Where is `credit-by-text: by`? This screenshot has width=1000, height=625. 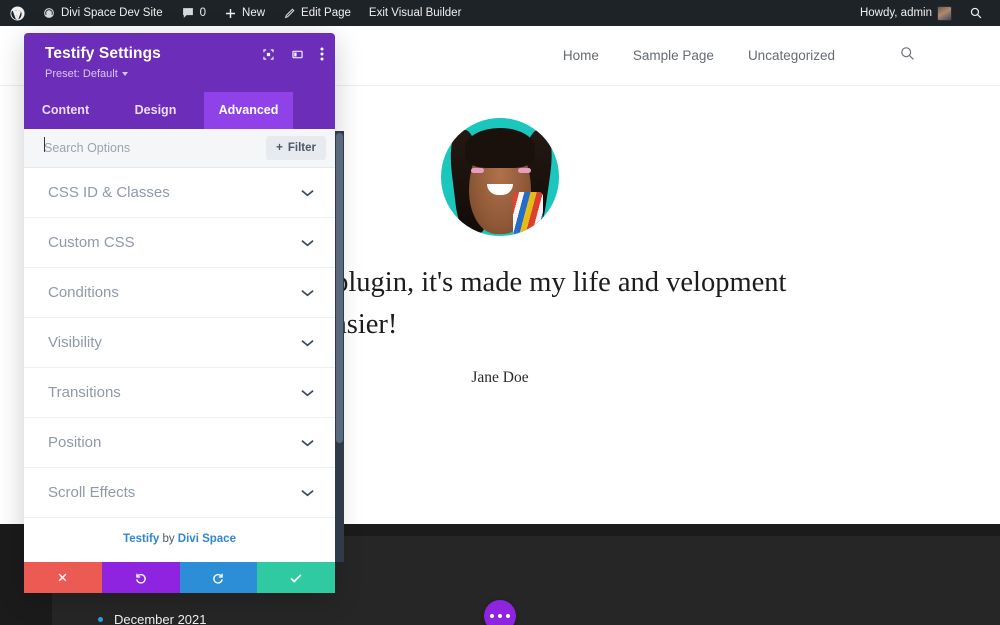 credit-by-text: by is located at coordinates (168, 539).